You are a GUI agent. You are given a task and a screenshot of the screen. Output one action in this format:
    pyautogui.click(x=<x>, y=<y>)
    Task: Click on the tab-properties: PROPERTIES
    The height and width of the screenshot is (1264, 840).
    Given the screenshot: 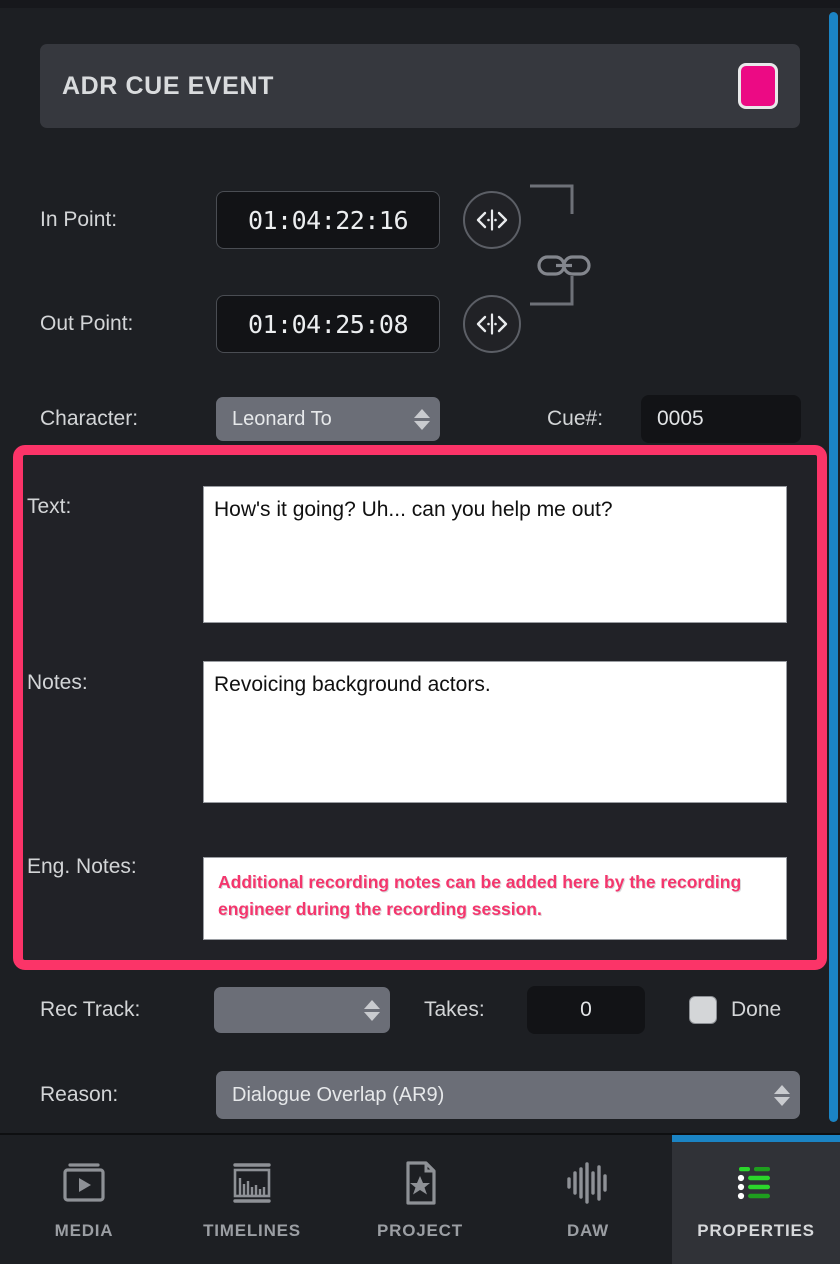 What is the action you would take?
    pyautogui.click(x=756, y=1199)
    